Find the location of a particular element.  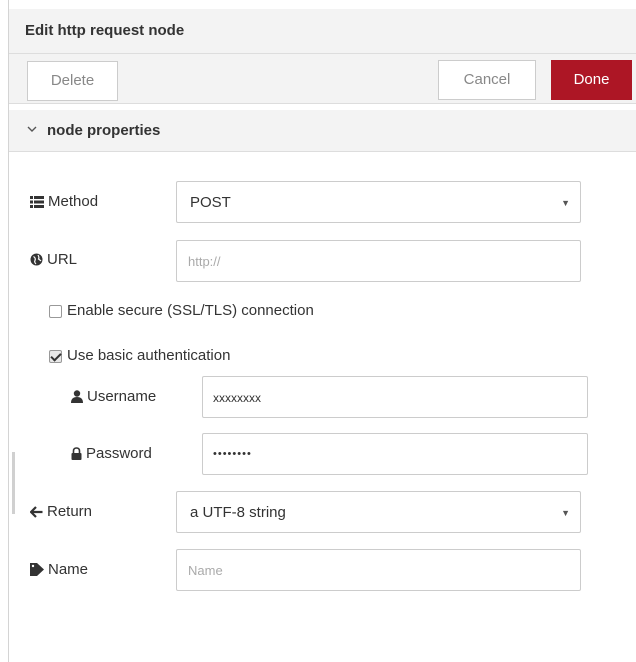

tray-toolbar: Delete Cancel Done is located at coordinates (322, 79).